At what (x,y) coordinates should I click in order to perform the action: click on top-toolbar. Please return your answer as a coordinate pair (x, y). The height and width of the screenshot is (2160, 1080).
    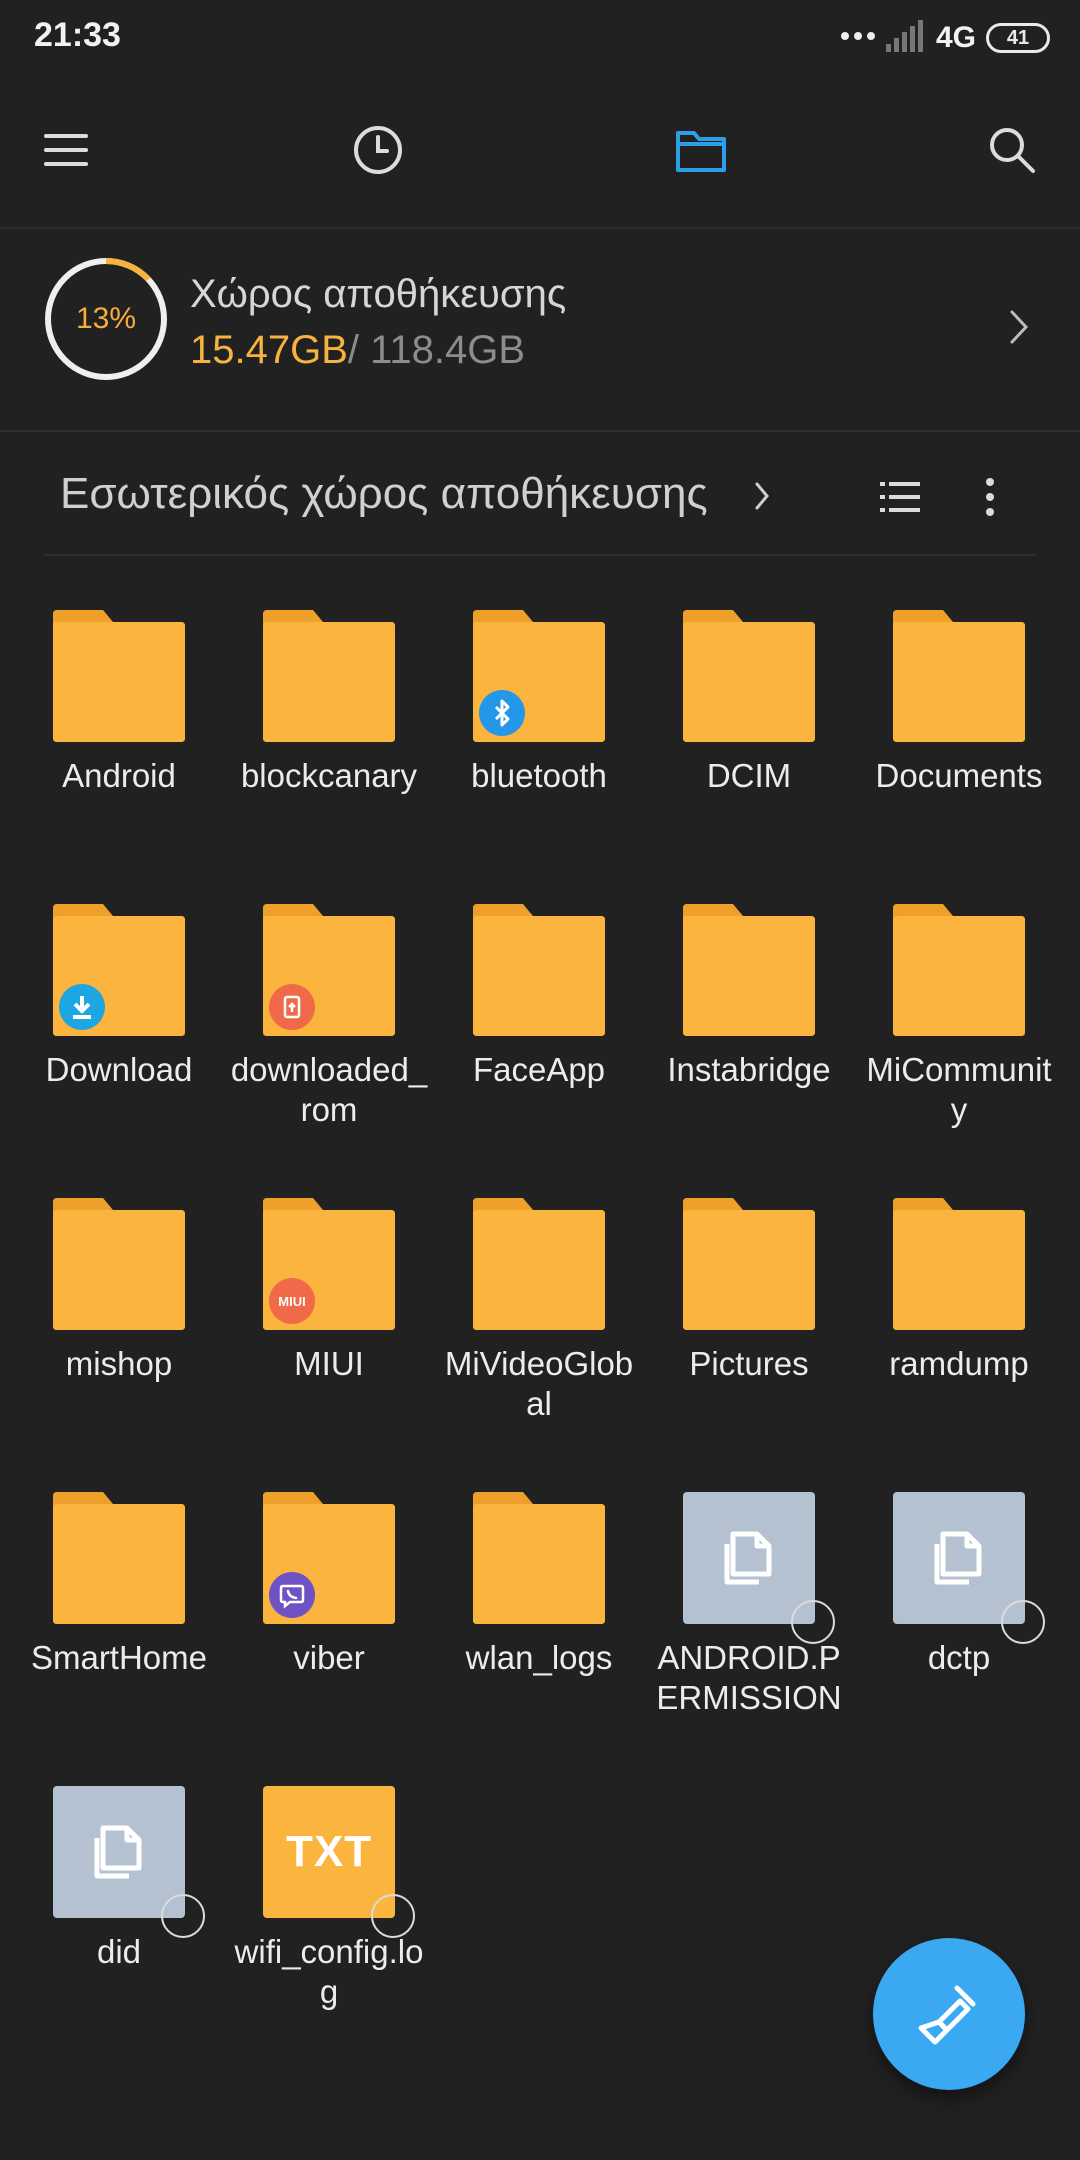
    Looking at the image, I should click on (540, 152).